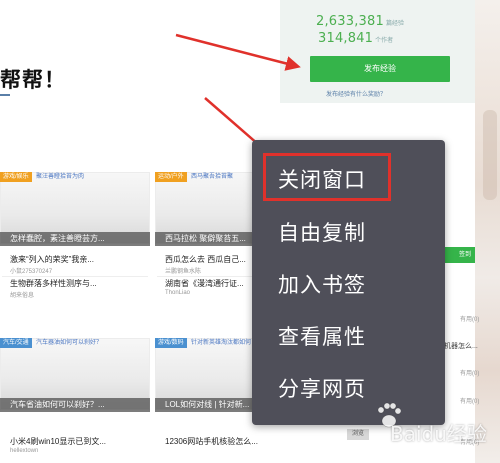  What do you see at coordinates (457, 255) in the screenshot?
I see `sign-in-button: 签到` at bounding box center [457, 255].